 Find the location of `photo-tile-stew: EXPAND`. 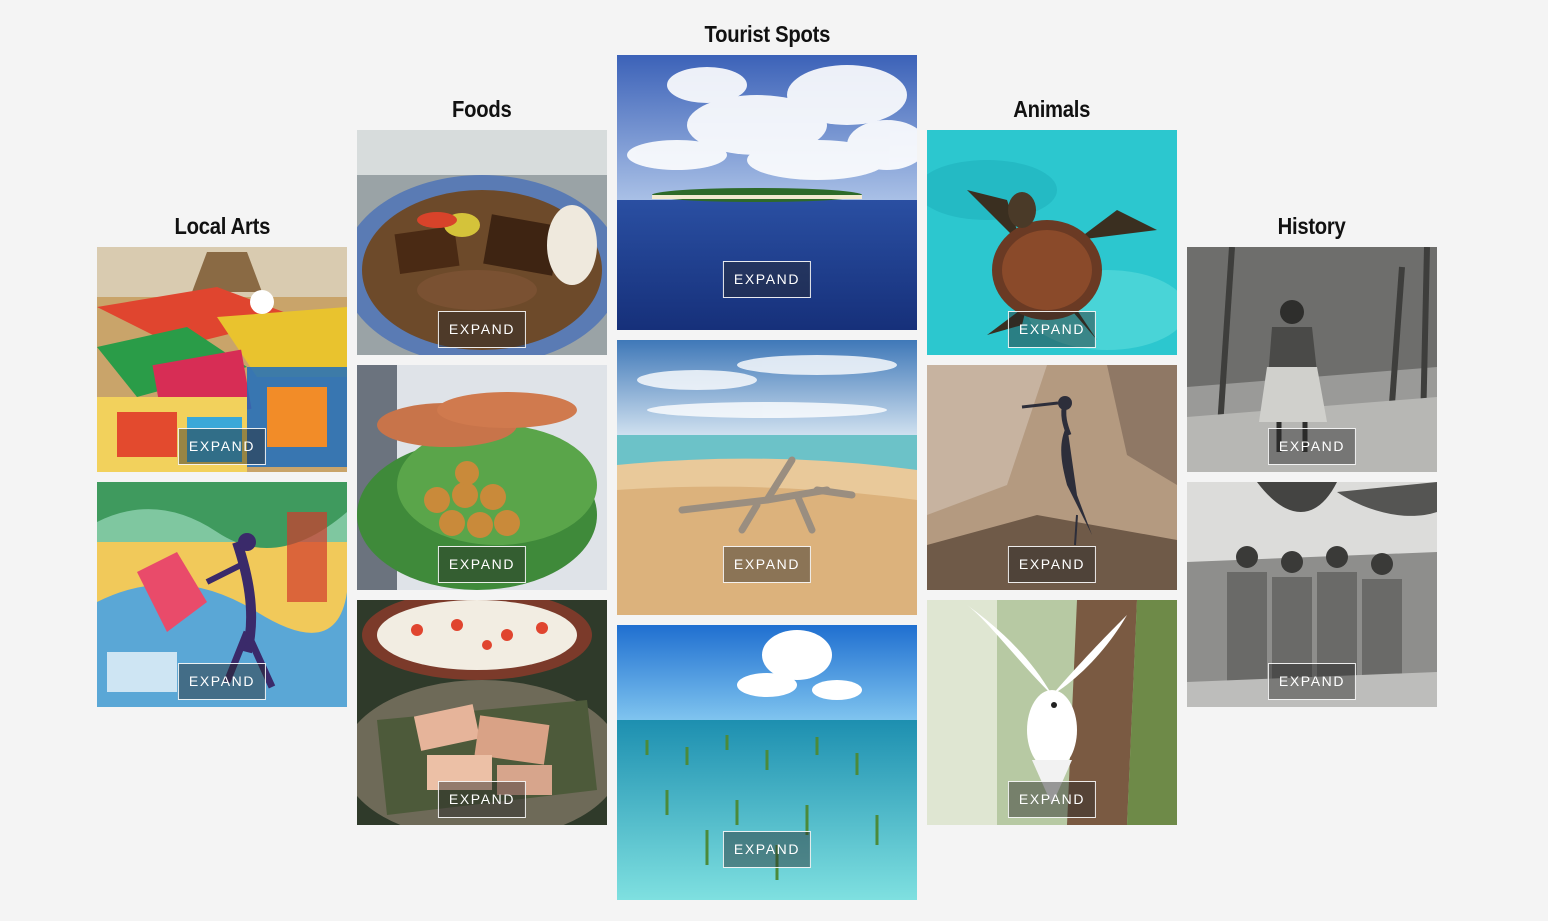

photo-tile-stew: EXPAND is located at coordinates (482, 242).